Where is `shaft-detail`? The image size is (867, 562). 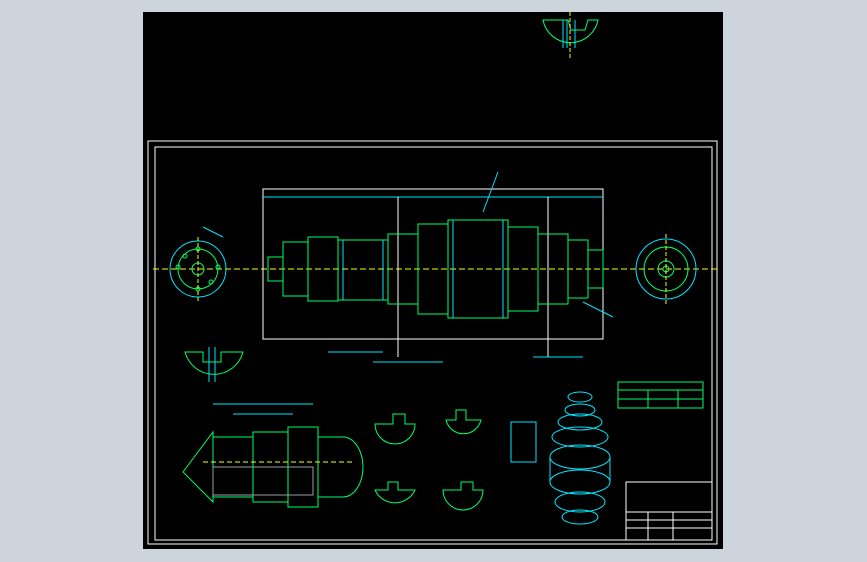 shaft-detail is located at coordinates (273, 455).